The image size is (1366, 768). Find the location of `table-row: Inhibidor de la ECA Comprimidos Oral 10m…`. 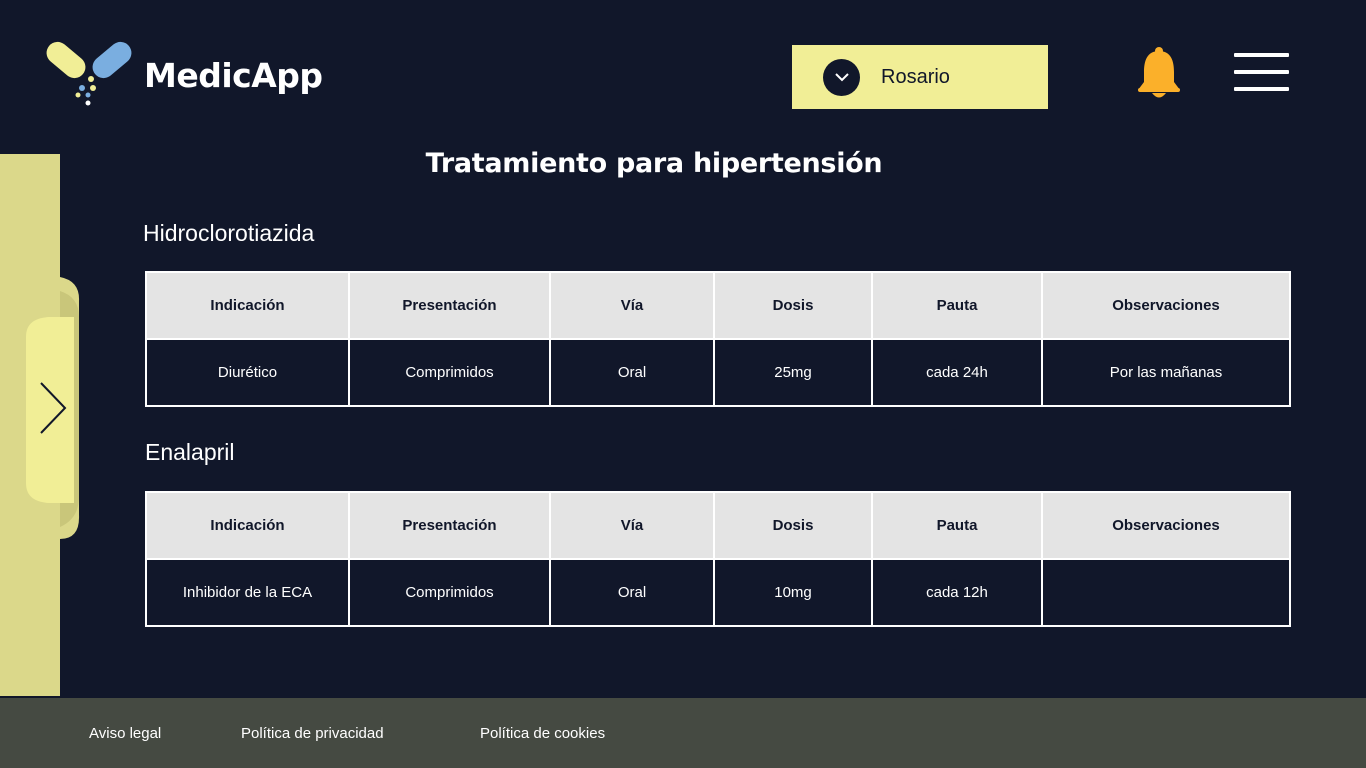

table-row: Inhibidor de la ECA Comprimidos Oral 10m… is located at coordinates (718, 592).